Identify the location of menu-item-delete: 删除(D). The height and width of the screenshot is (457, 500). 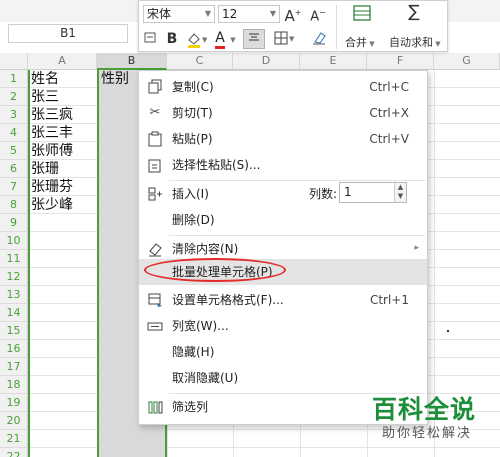
(283, 220).